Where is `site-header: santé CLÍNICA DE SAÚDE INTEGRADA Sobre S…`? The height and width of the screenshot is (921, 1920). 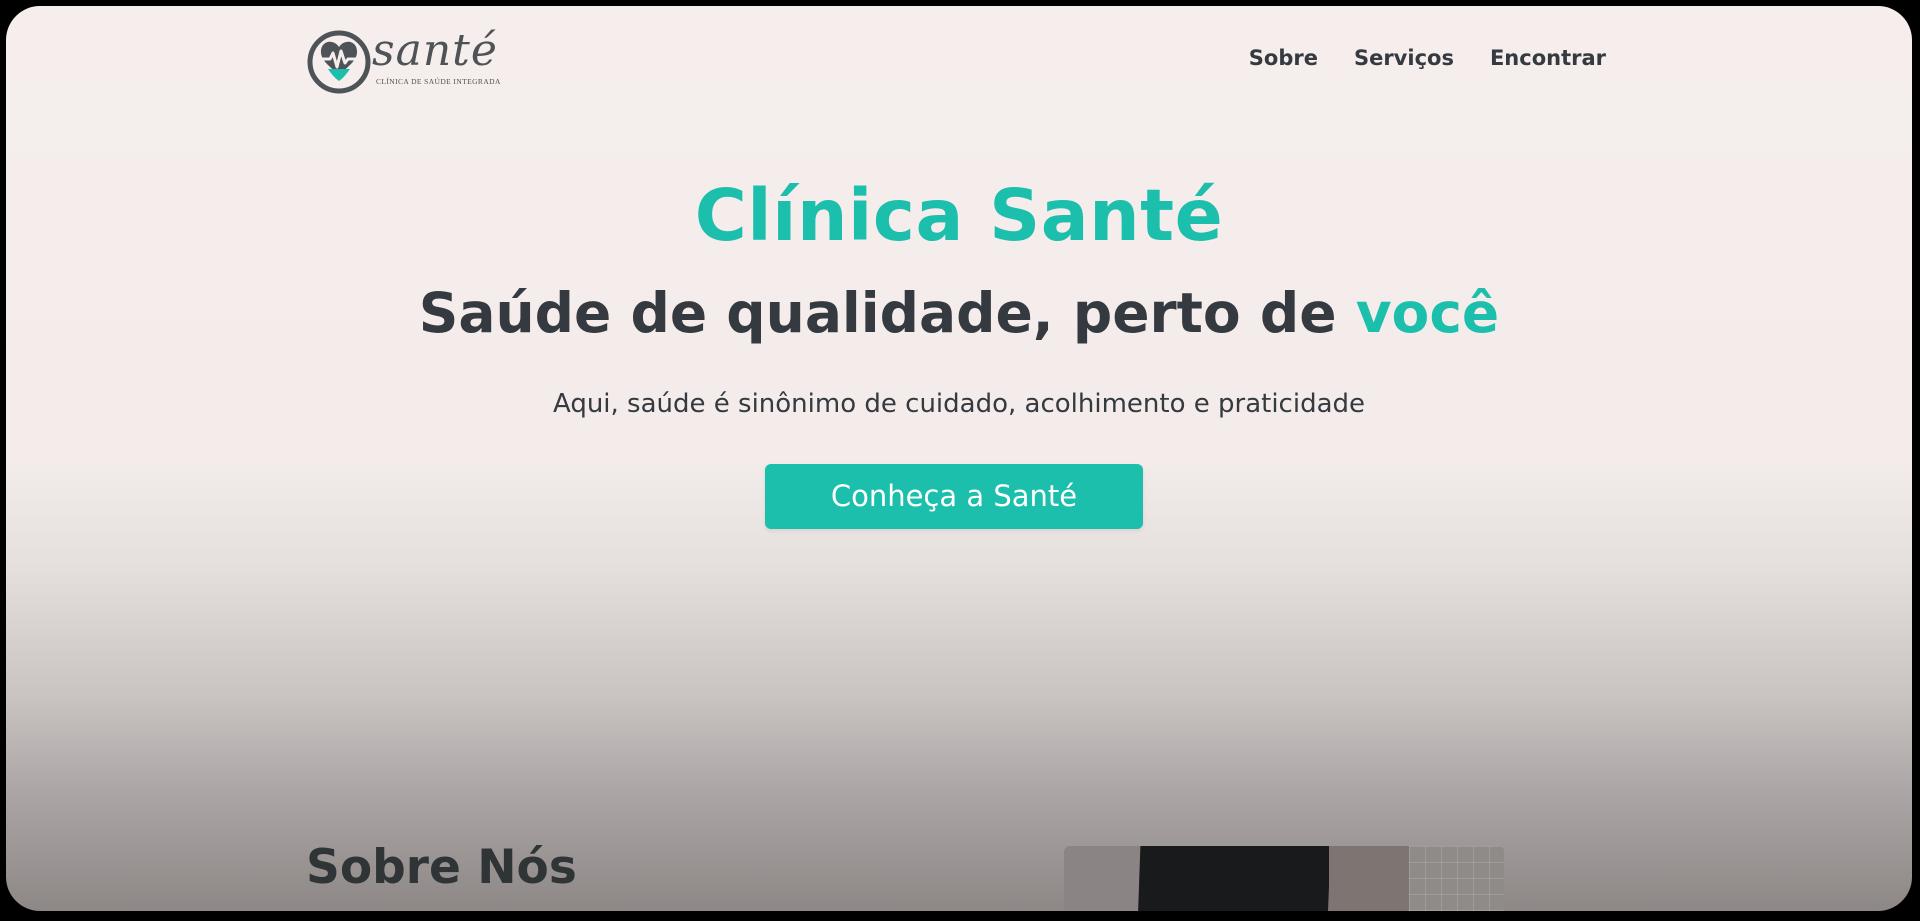
site-header: santé CLÍNICA DE SAÚDE INTEGRADA Sobre S… is located at coordinates (956, 63).